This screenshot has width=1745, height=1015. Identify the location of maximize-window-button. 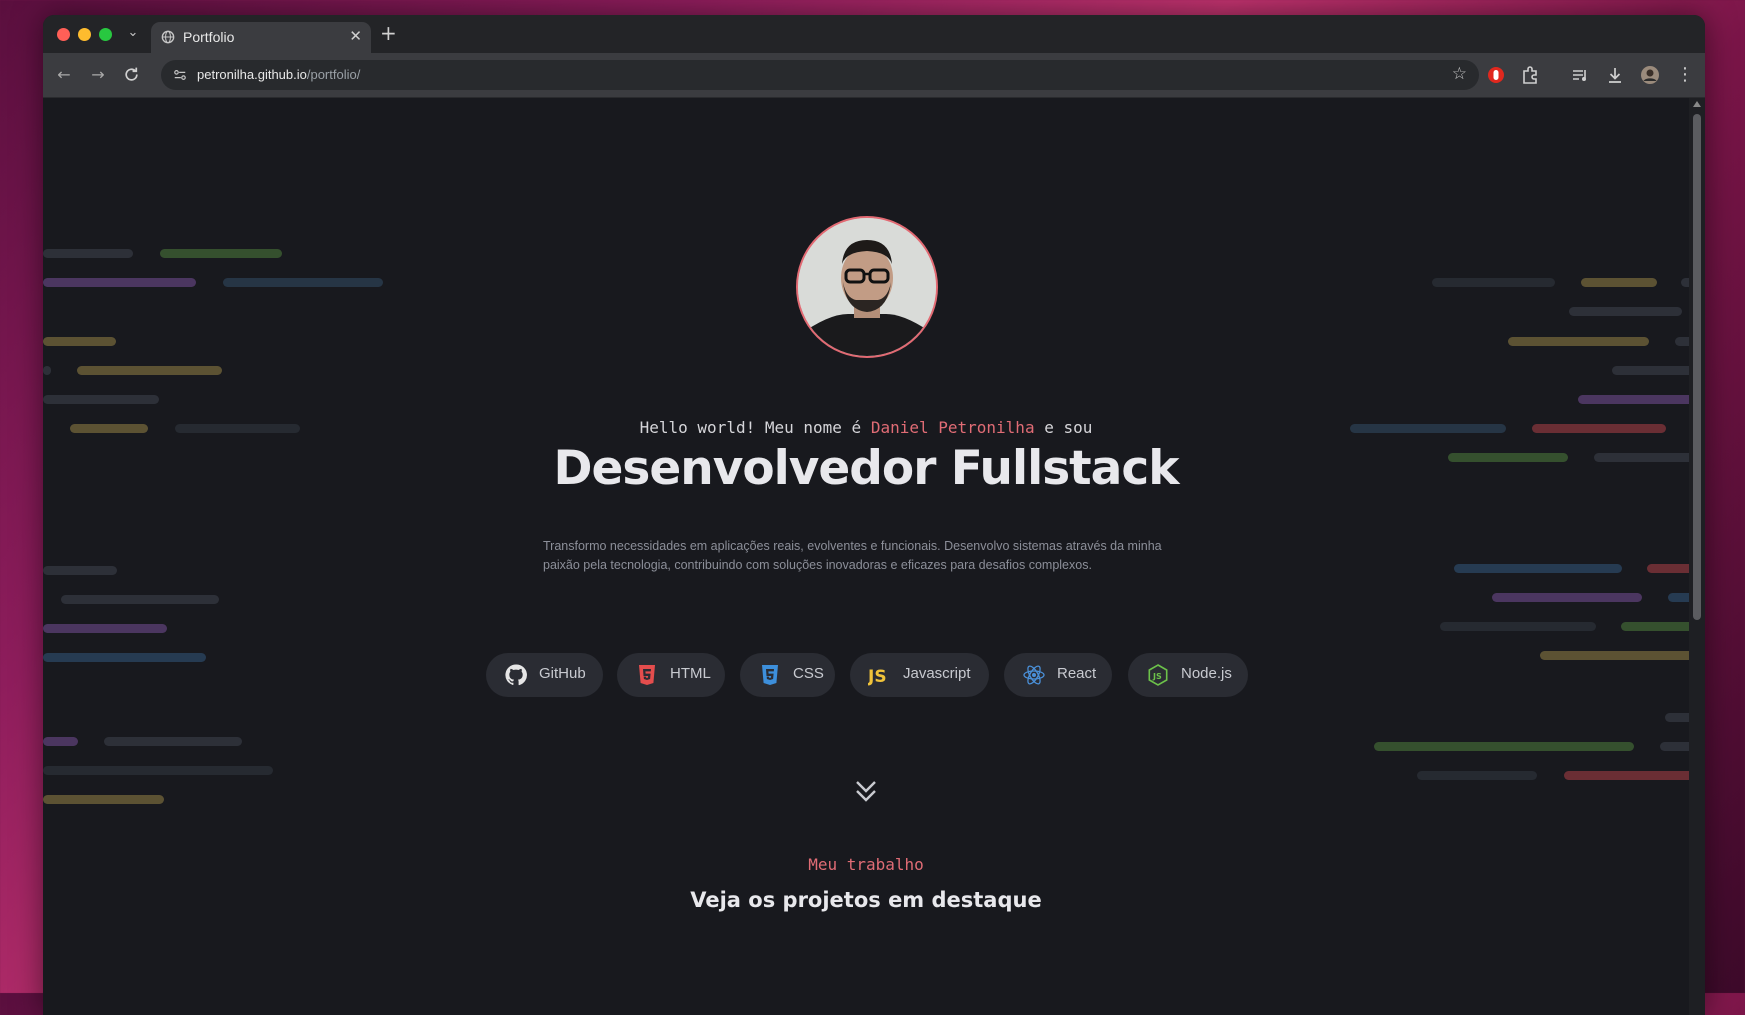
(105, 34).